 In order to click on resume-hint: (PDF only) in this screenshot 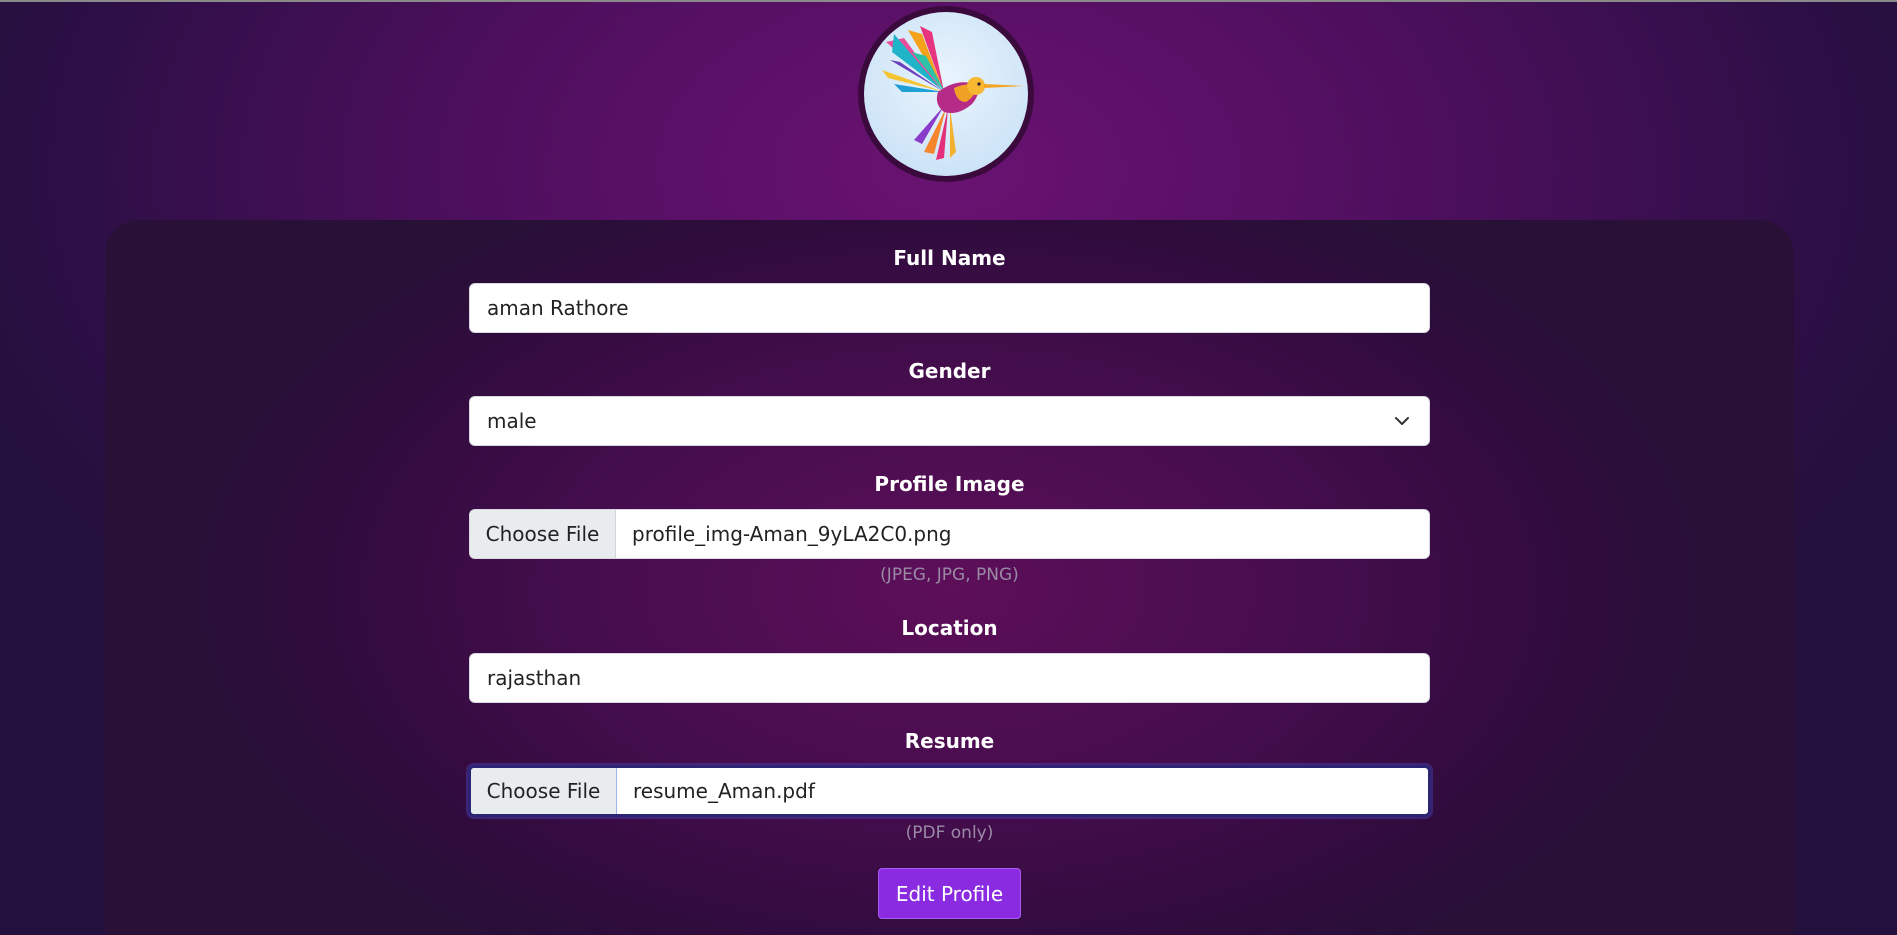, I will do `click(949, 833)`.